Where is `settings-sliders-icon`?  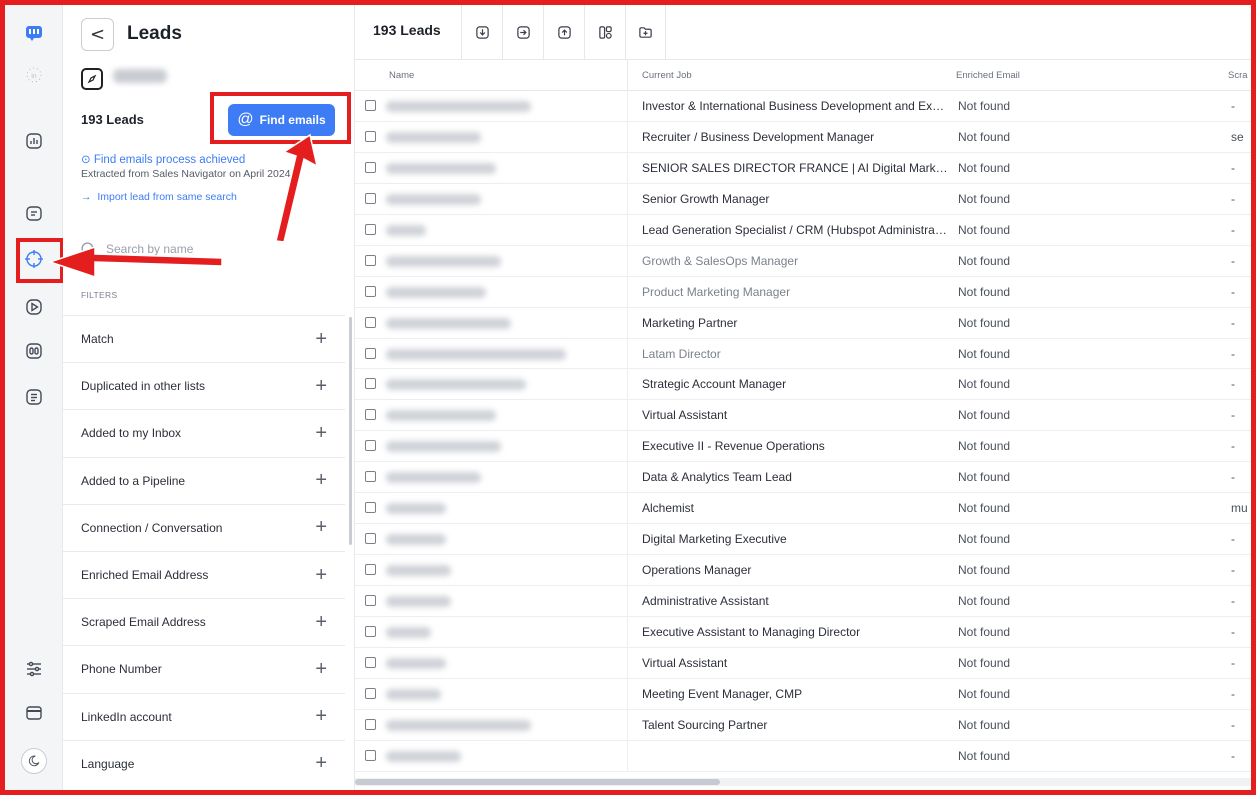
settings-sliders-icon is located at coordinates (34, 669).